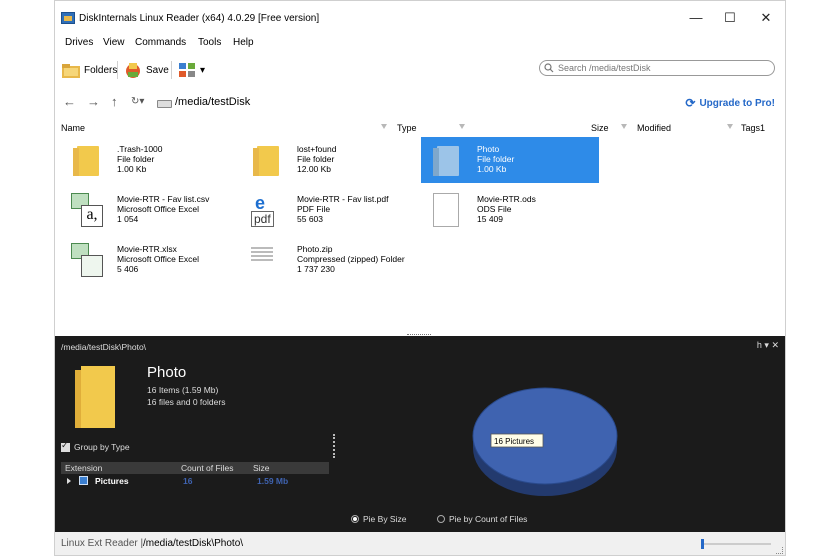 The height and width of the screenshot is (560, 840). I want to click on menu-bar: Drives View Commands Tools Help, so click(420, 43).